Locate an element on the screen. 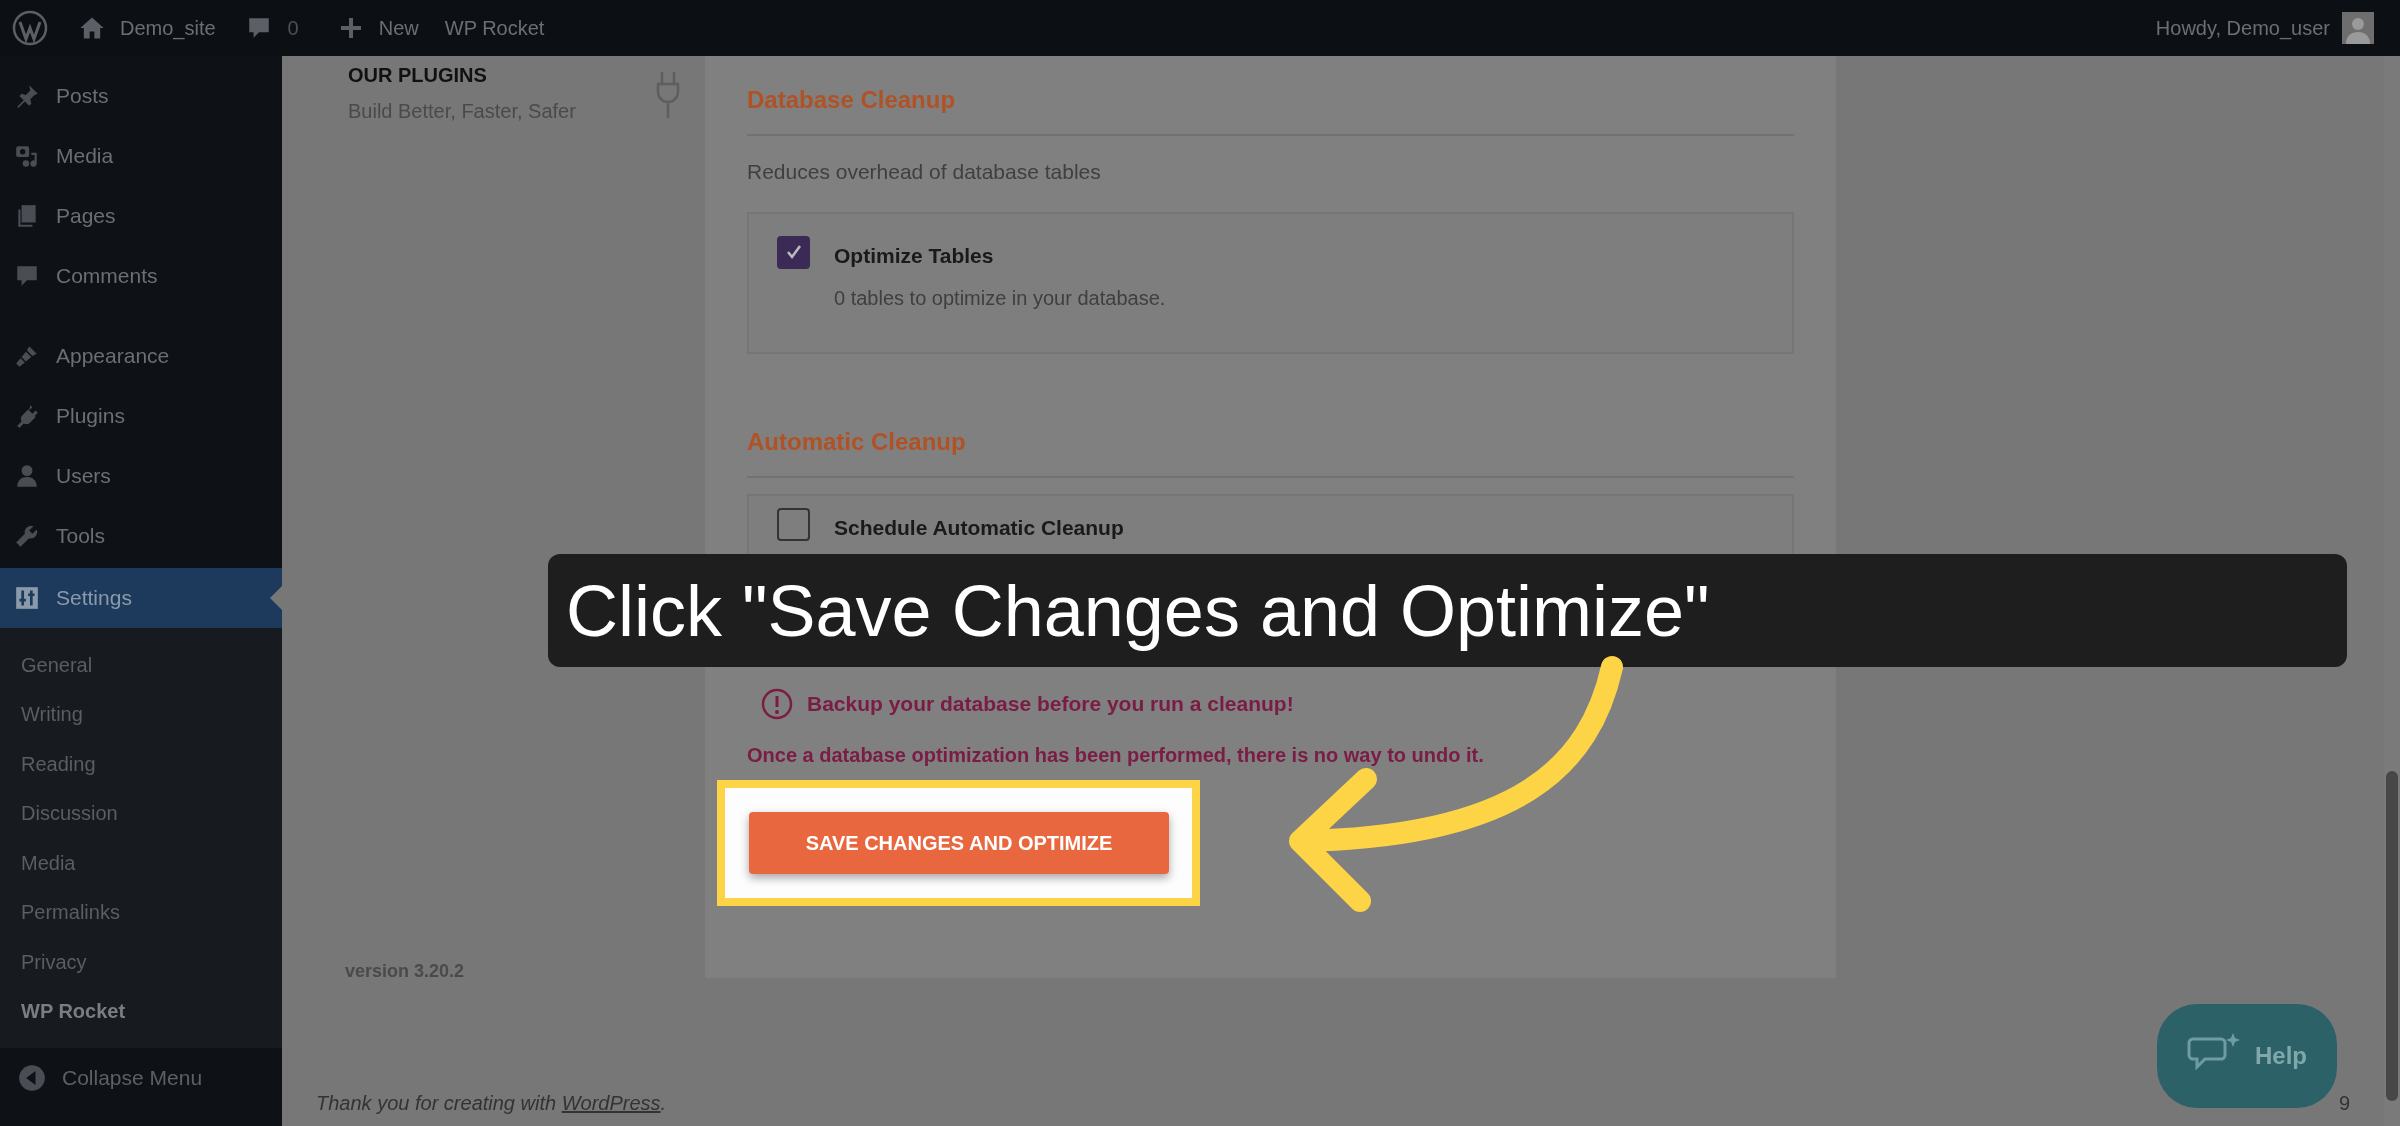 The width and height of the screenshot is (2400, 1126). wrench-icon is located at coordinates (27, 536).